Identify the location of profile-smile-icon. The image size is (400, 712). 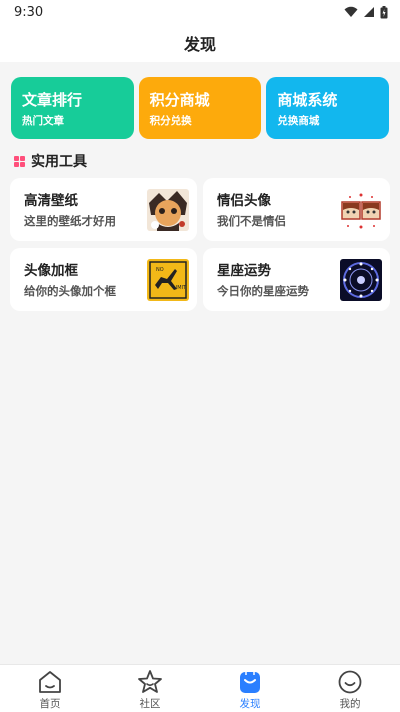
(350, 682).